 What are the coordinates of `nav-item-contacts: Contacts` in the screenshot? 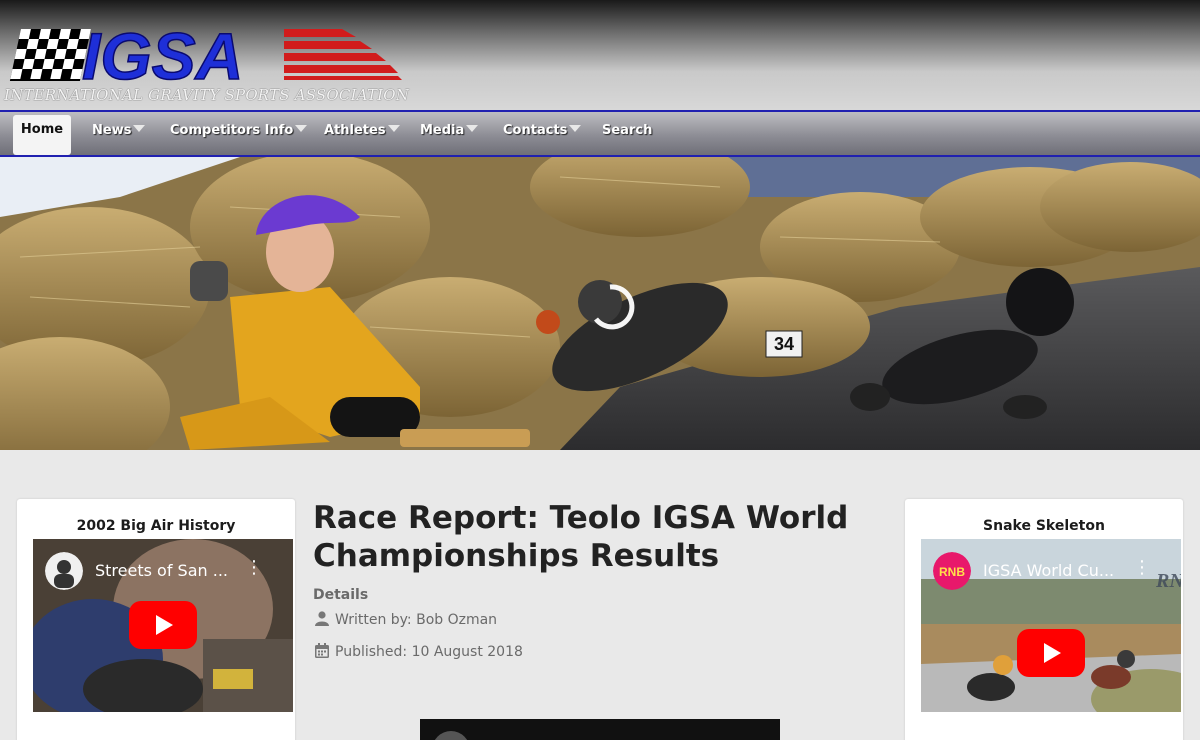 It's located at (542, 133).